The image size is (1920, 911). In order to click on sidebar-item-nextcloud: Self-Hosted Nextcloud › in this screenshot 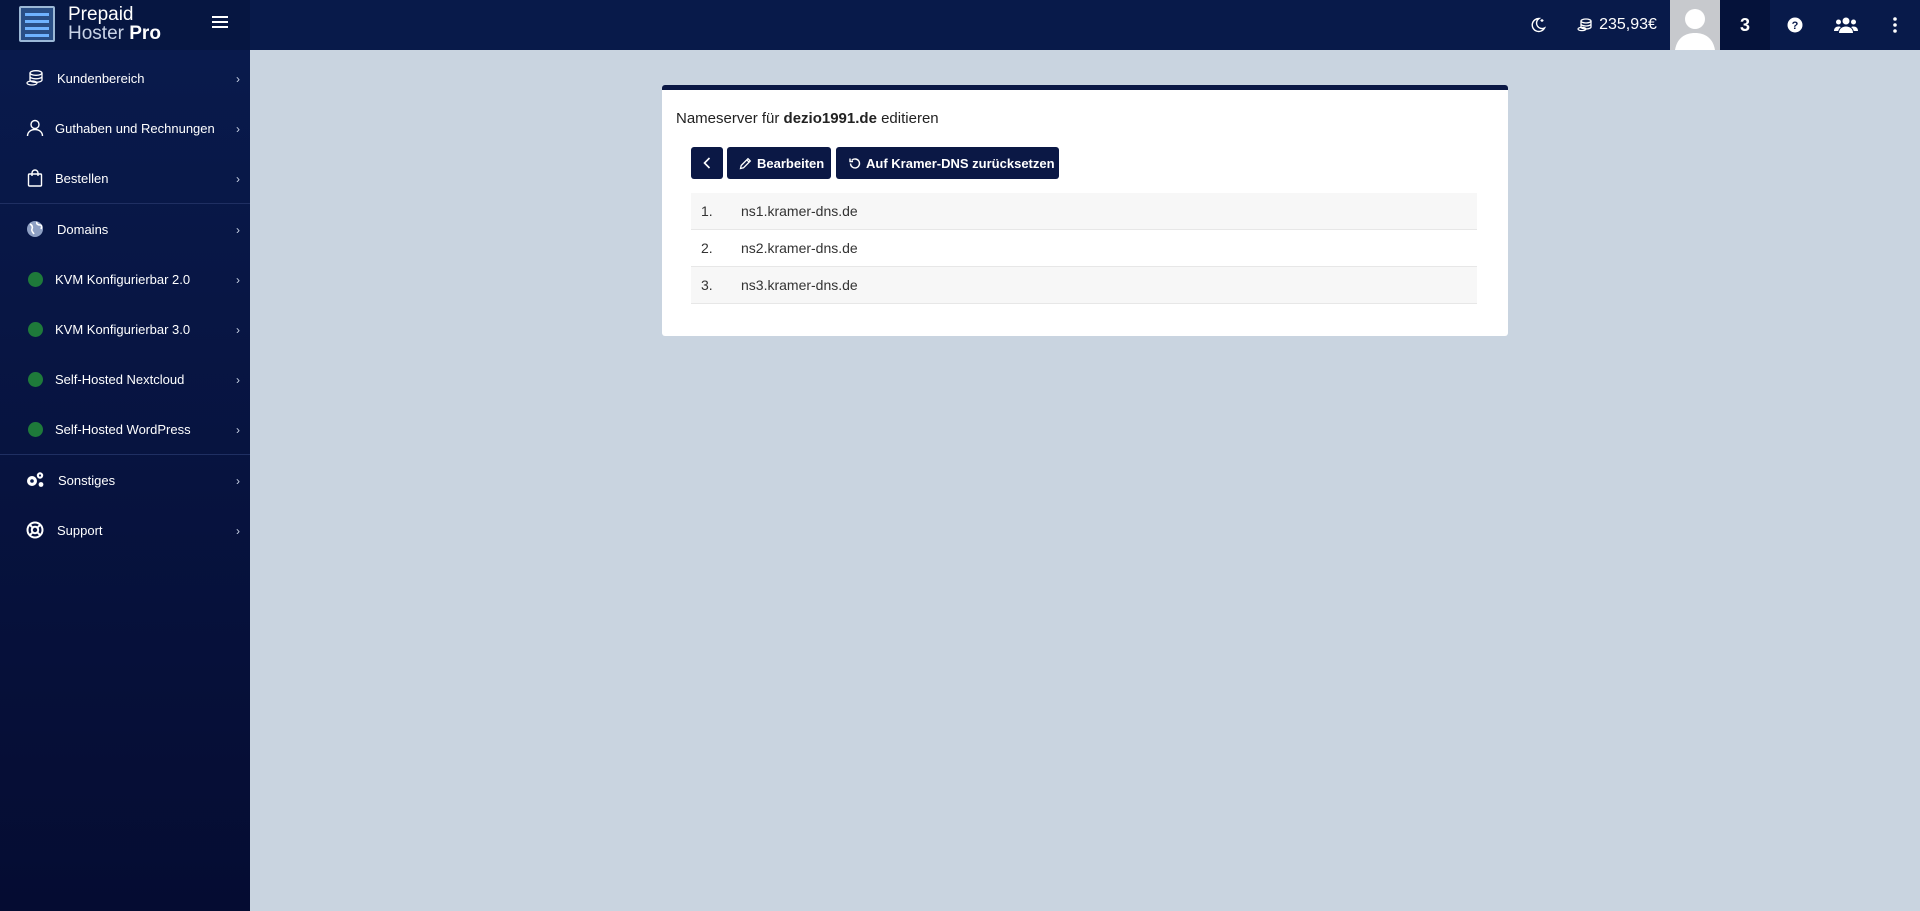, I will do `click(125, 379)`.